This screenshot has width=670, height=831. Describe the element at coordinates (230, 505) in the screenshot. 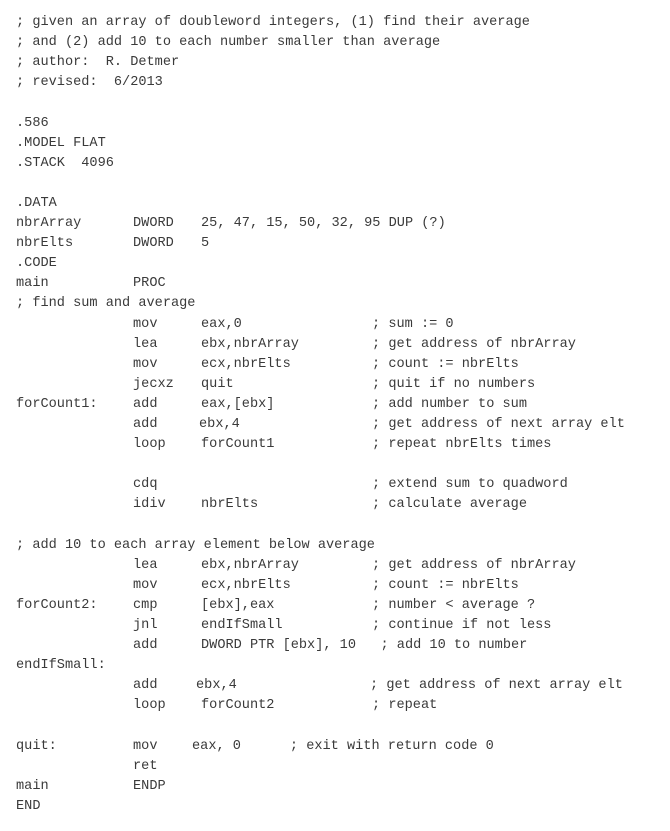

I see `code-operand: nbrElts` at that location.